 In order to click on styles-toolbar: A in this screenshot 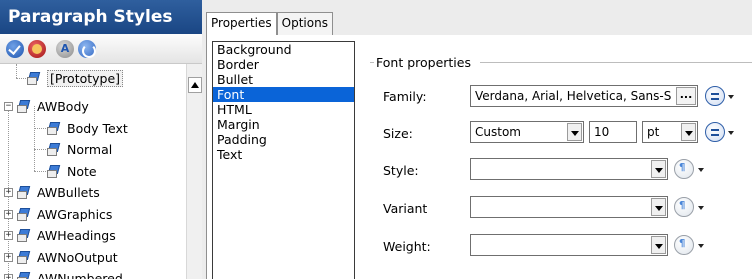, I will do `click(101, 49)`.